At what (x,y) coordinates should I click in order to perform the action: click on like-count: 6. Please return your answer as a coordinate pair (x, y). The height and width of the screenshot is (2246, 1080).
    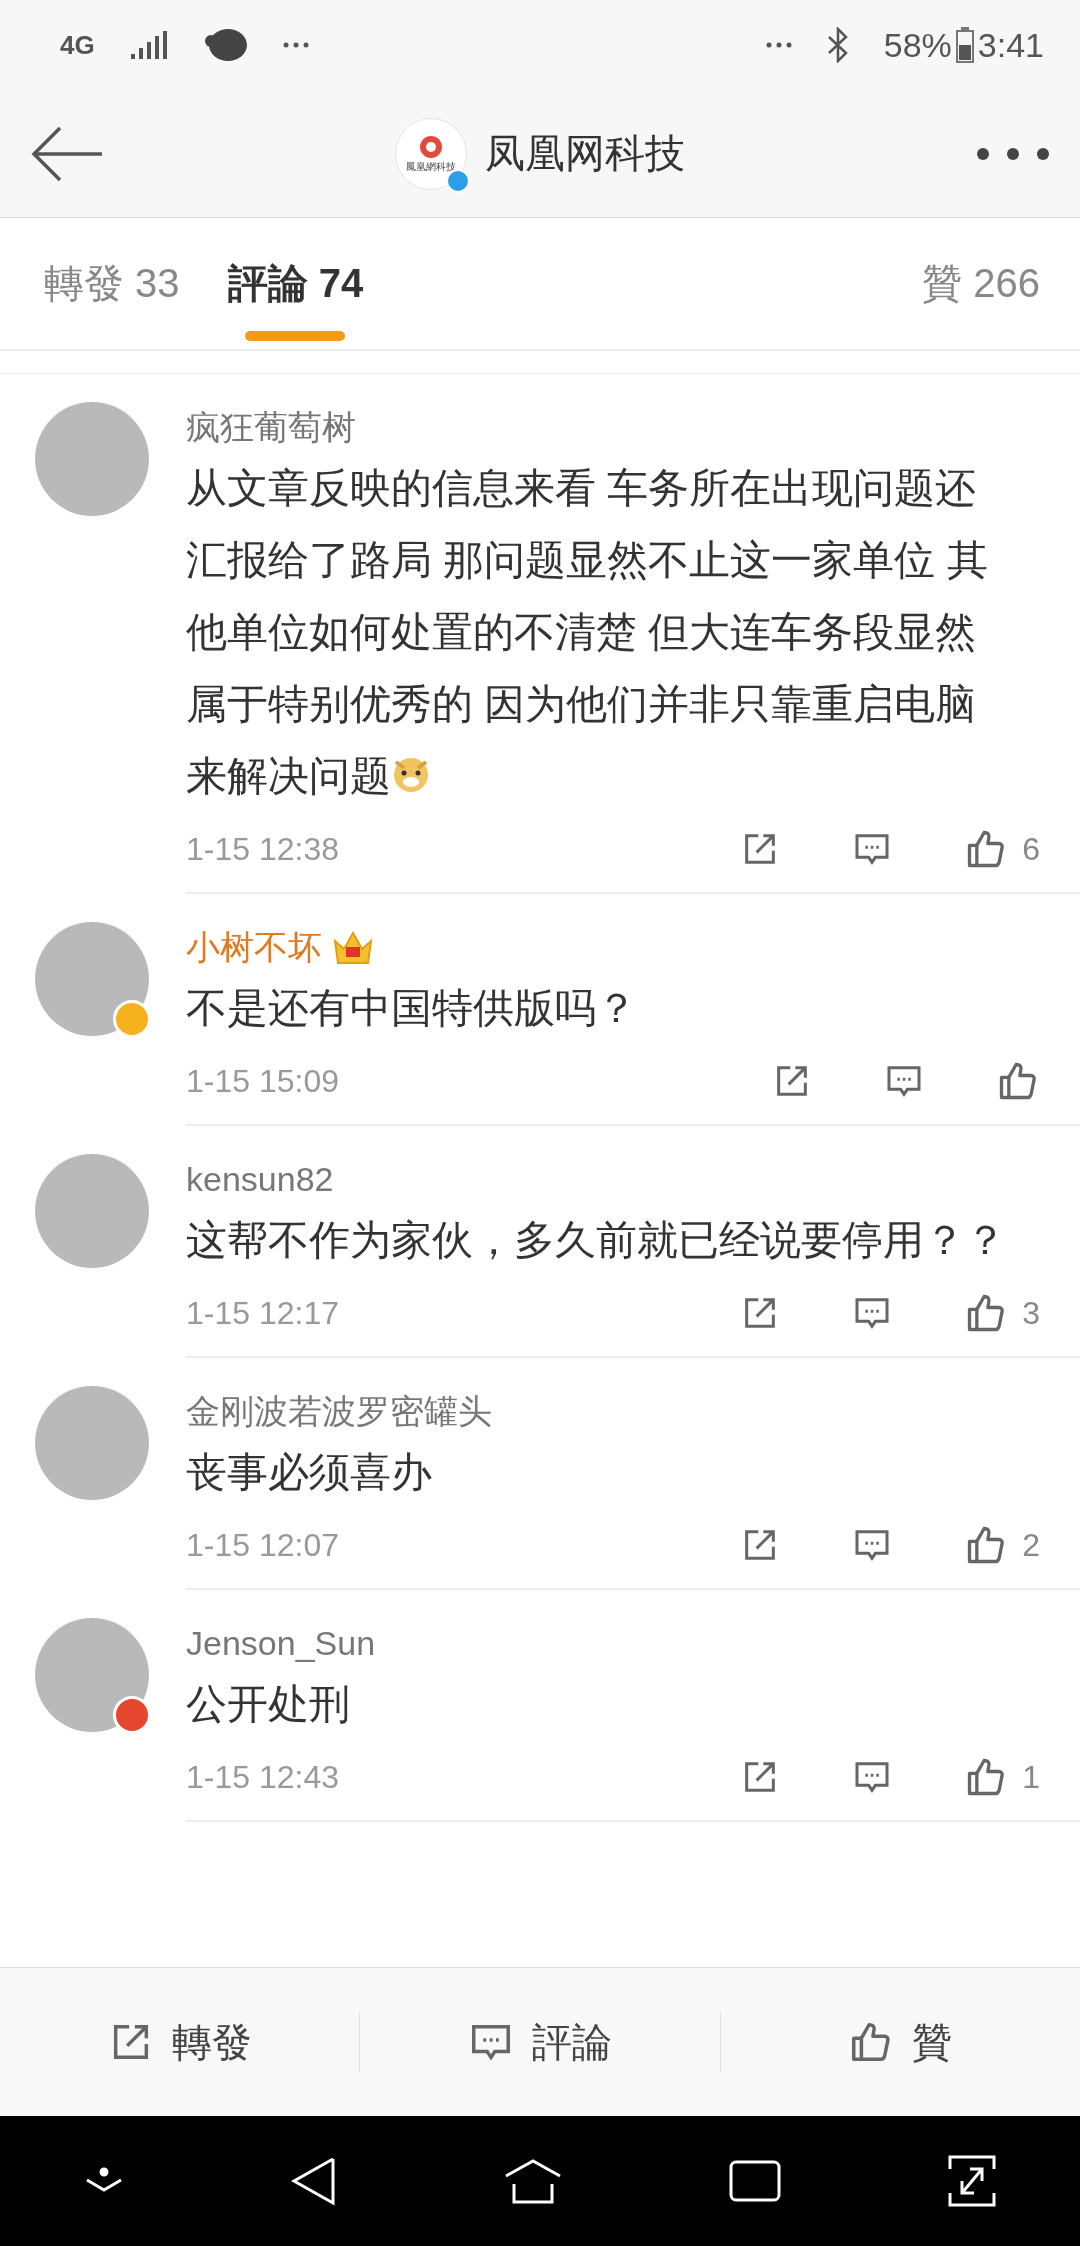
    Looking at the image, I should click on (1031, 849).